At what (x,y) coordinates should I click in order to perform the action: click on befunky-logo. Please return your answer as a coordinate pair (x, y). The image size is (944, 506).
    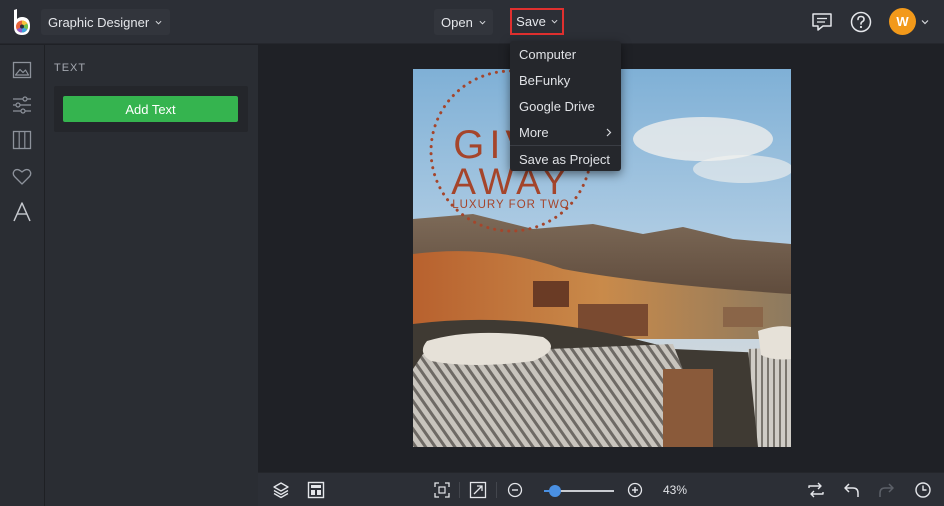
    Looking at the image, I should click on (22, 22).